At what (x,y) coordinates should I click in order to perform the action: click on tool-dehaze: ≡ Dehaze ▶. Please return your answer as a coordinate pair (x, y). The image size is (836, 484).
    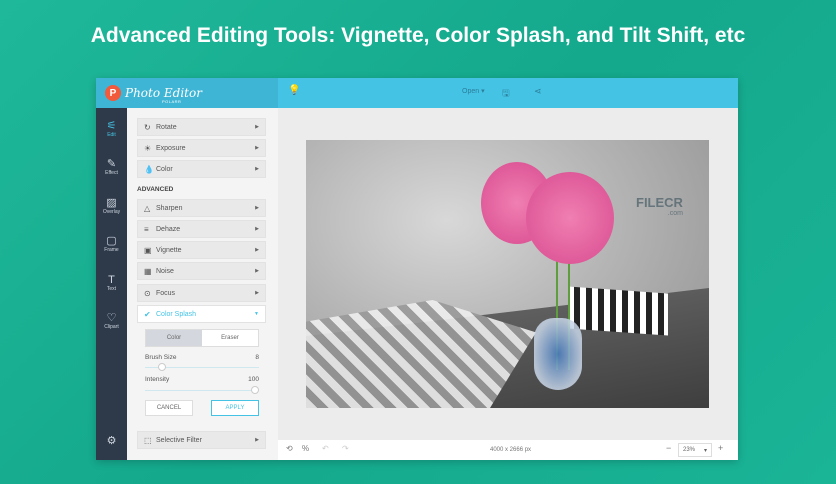
    Looking at the image, I should click on (201, 229).